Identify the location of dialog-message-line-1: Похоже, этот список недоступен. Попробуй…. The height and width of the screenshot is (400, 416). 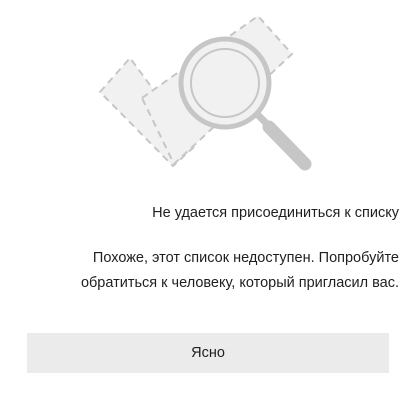
(245, 258).